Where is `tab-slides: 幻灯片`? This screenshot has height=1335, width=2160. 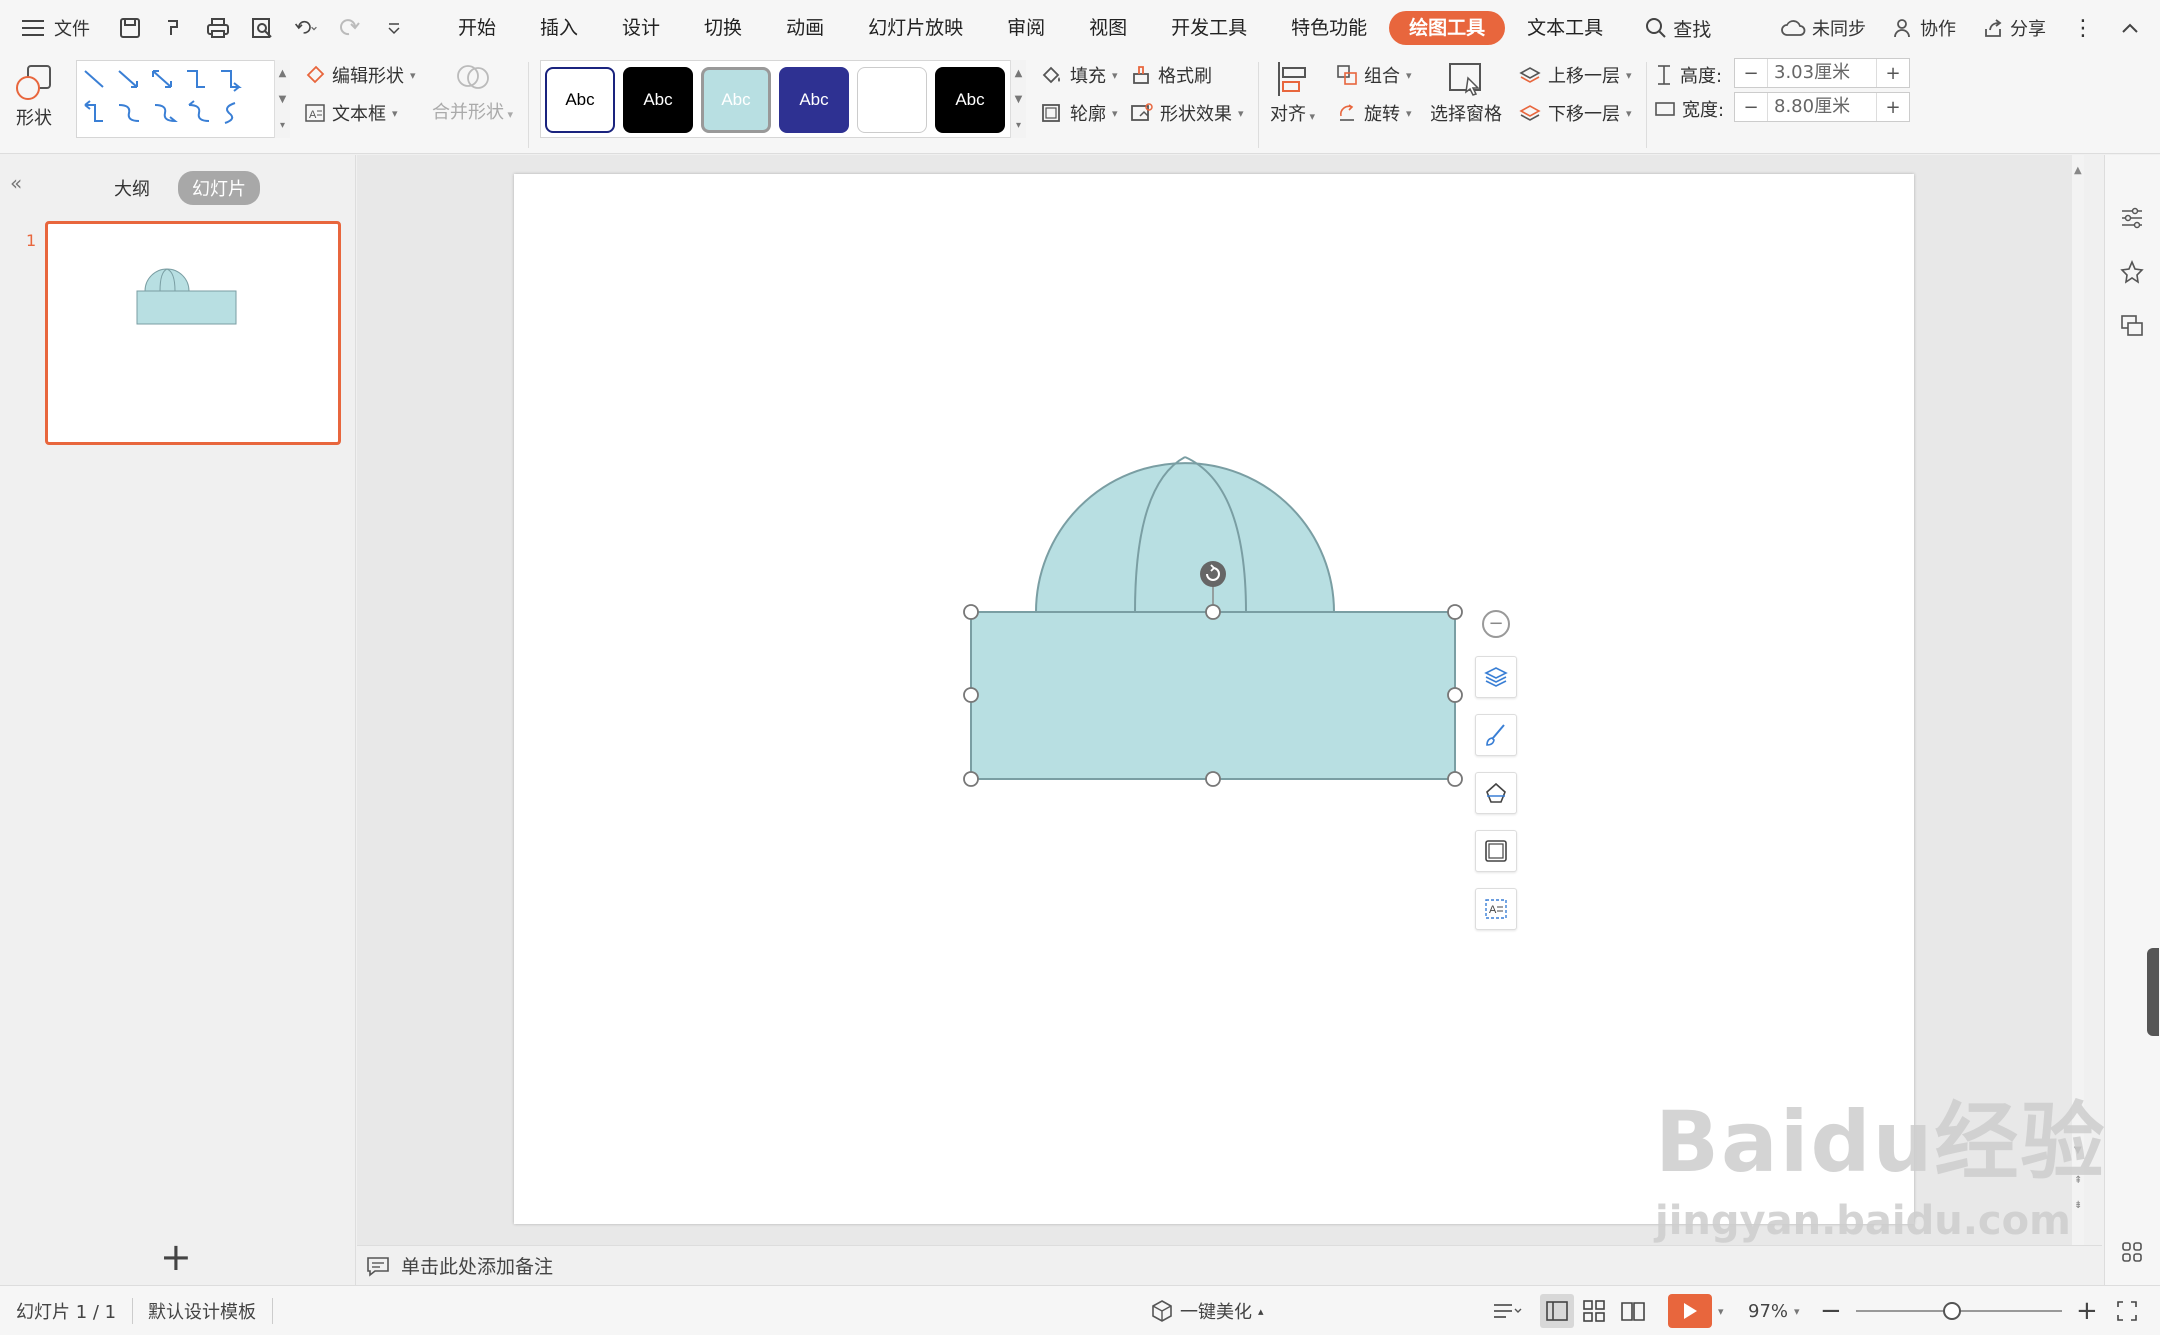
tab-slides: 幻灯片 is located at coordinates (219, 188).